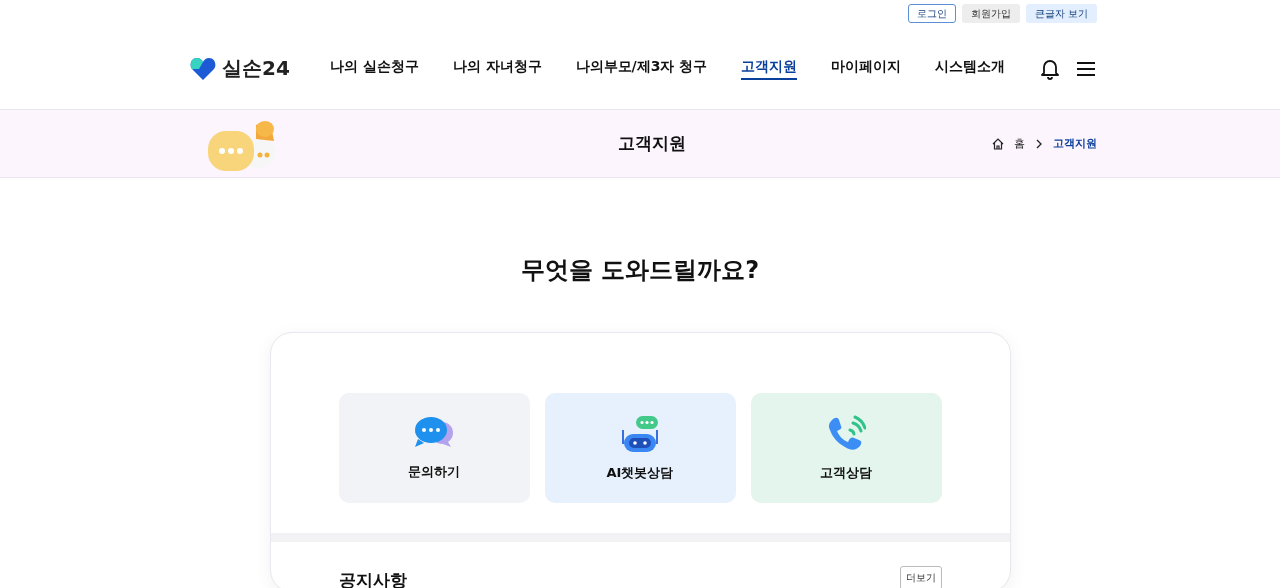 The height and width of the screenshot is (588, 1280). I want to click on nav-link: 나의 실손청구, so click(374, 68).